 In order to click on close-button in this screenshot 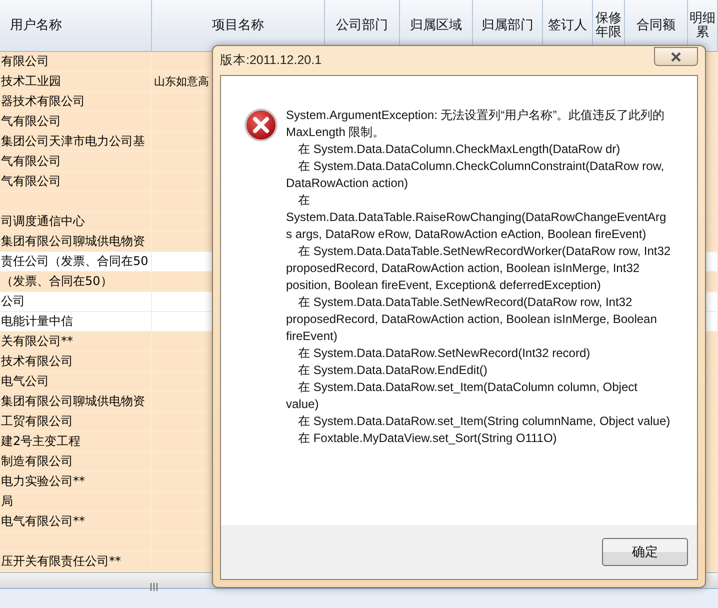, I will do `click(676, 56)`.